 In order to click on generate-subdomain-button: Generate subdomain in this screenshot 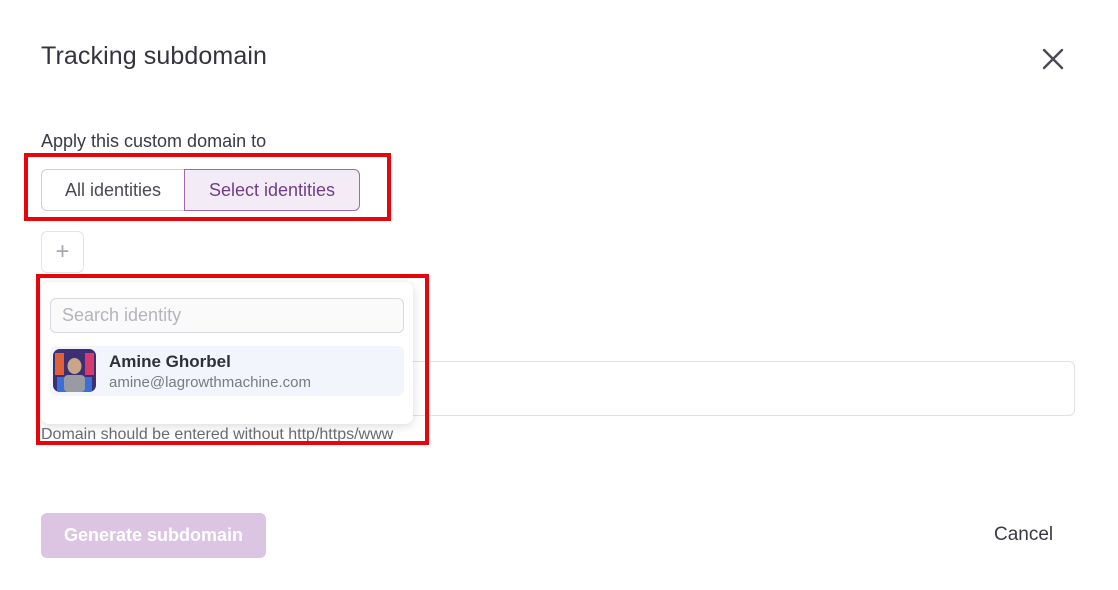, I will do `click(153, 535)`.